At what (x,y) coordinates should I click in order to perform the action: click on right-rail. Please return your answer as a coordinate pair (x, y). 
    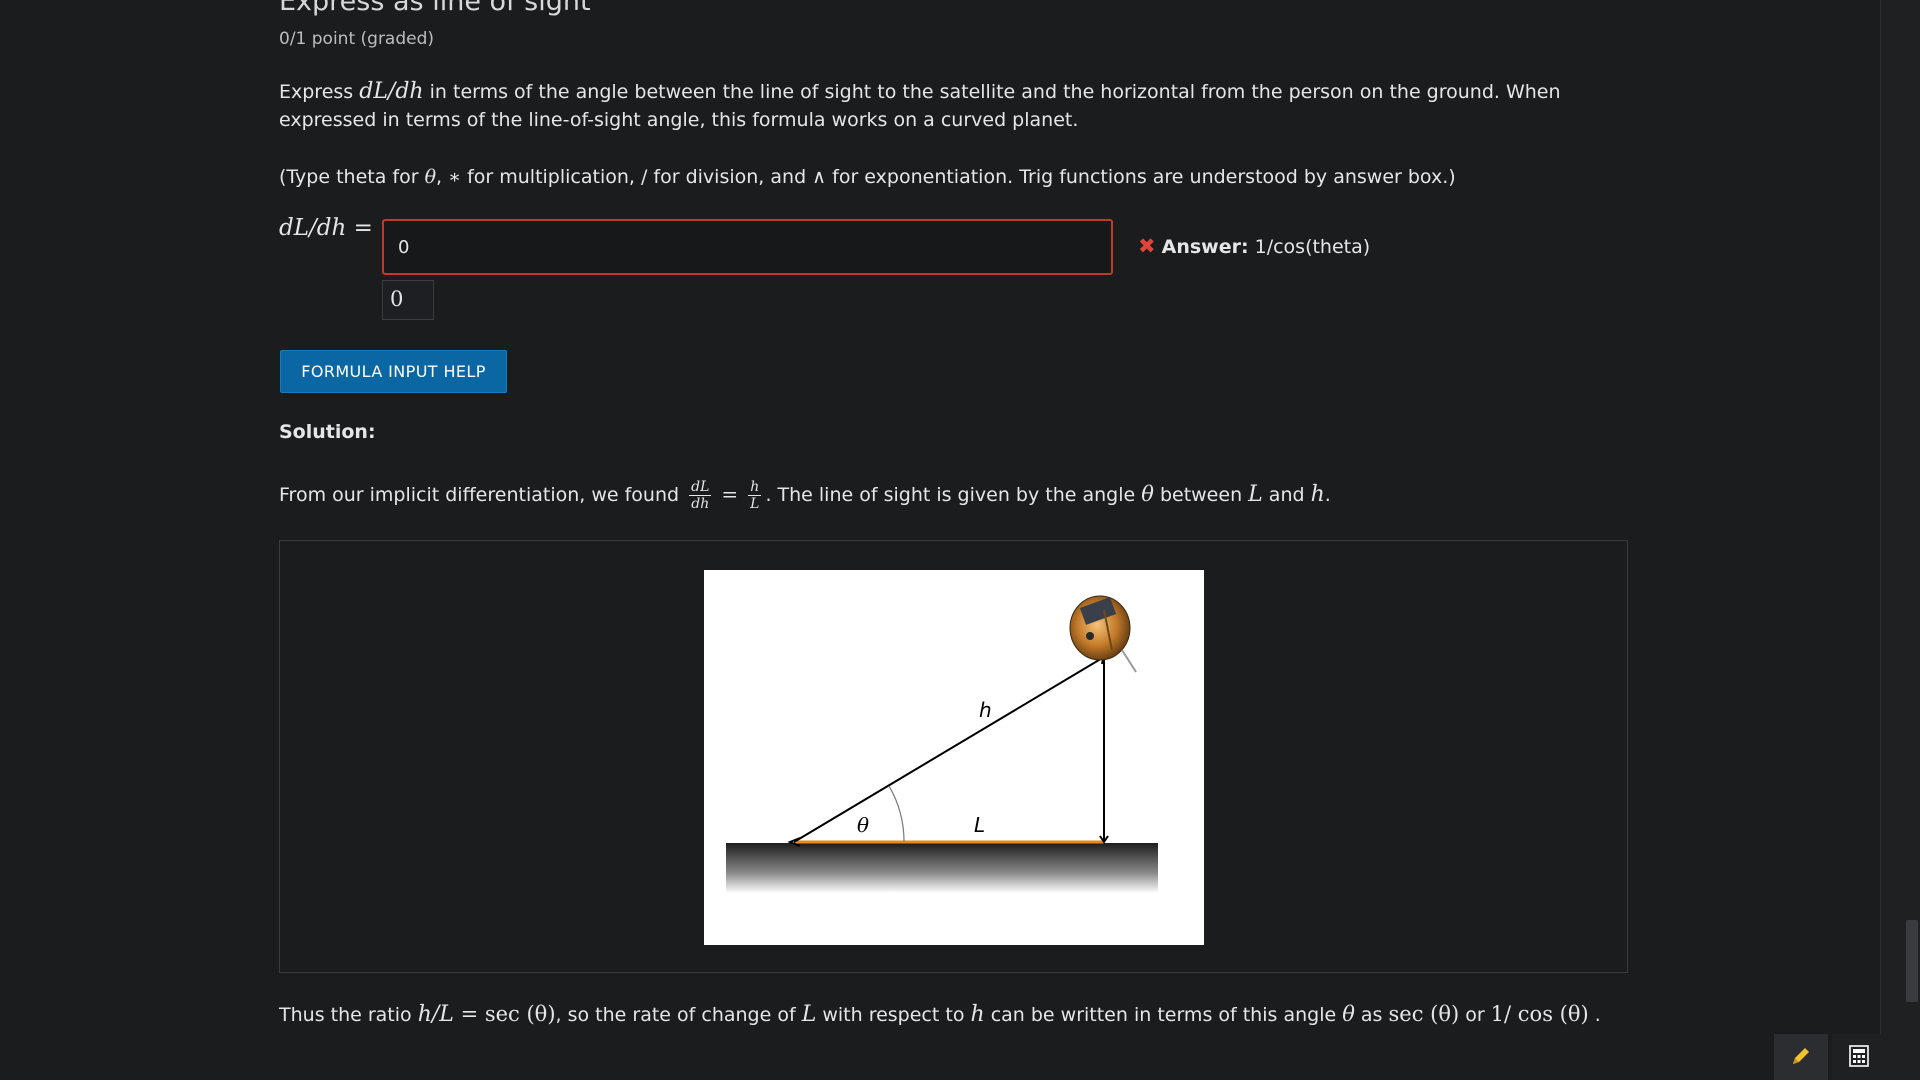
    Looking at the image, I should click on (1900, 540).